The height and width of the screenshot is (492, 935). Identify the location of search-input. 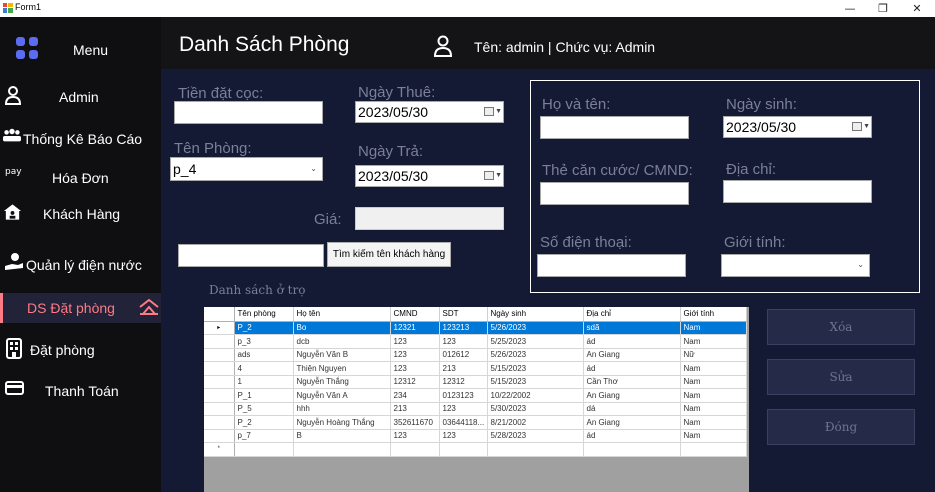
(251, 255).